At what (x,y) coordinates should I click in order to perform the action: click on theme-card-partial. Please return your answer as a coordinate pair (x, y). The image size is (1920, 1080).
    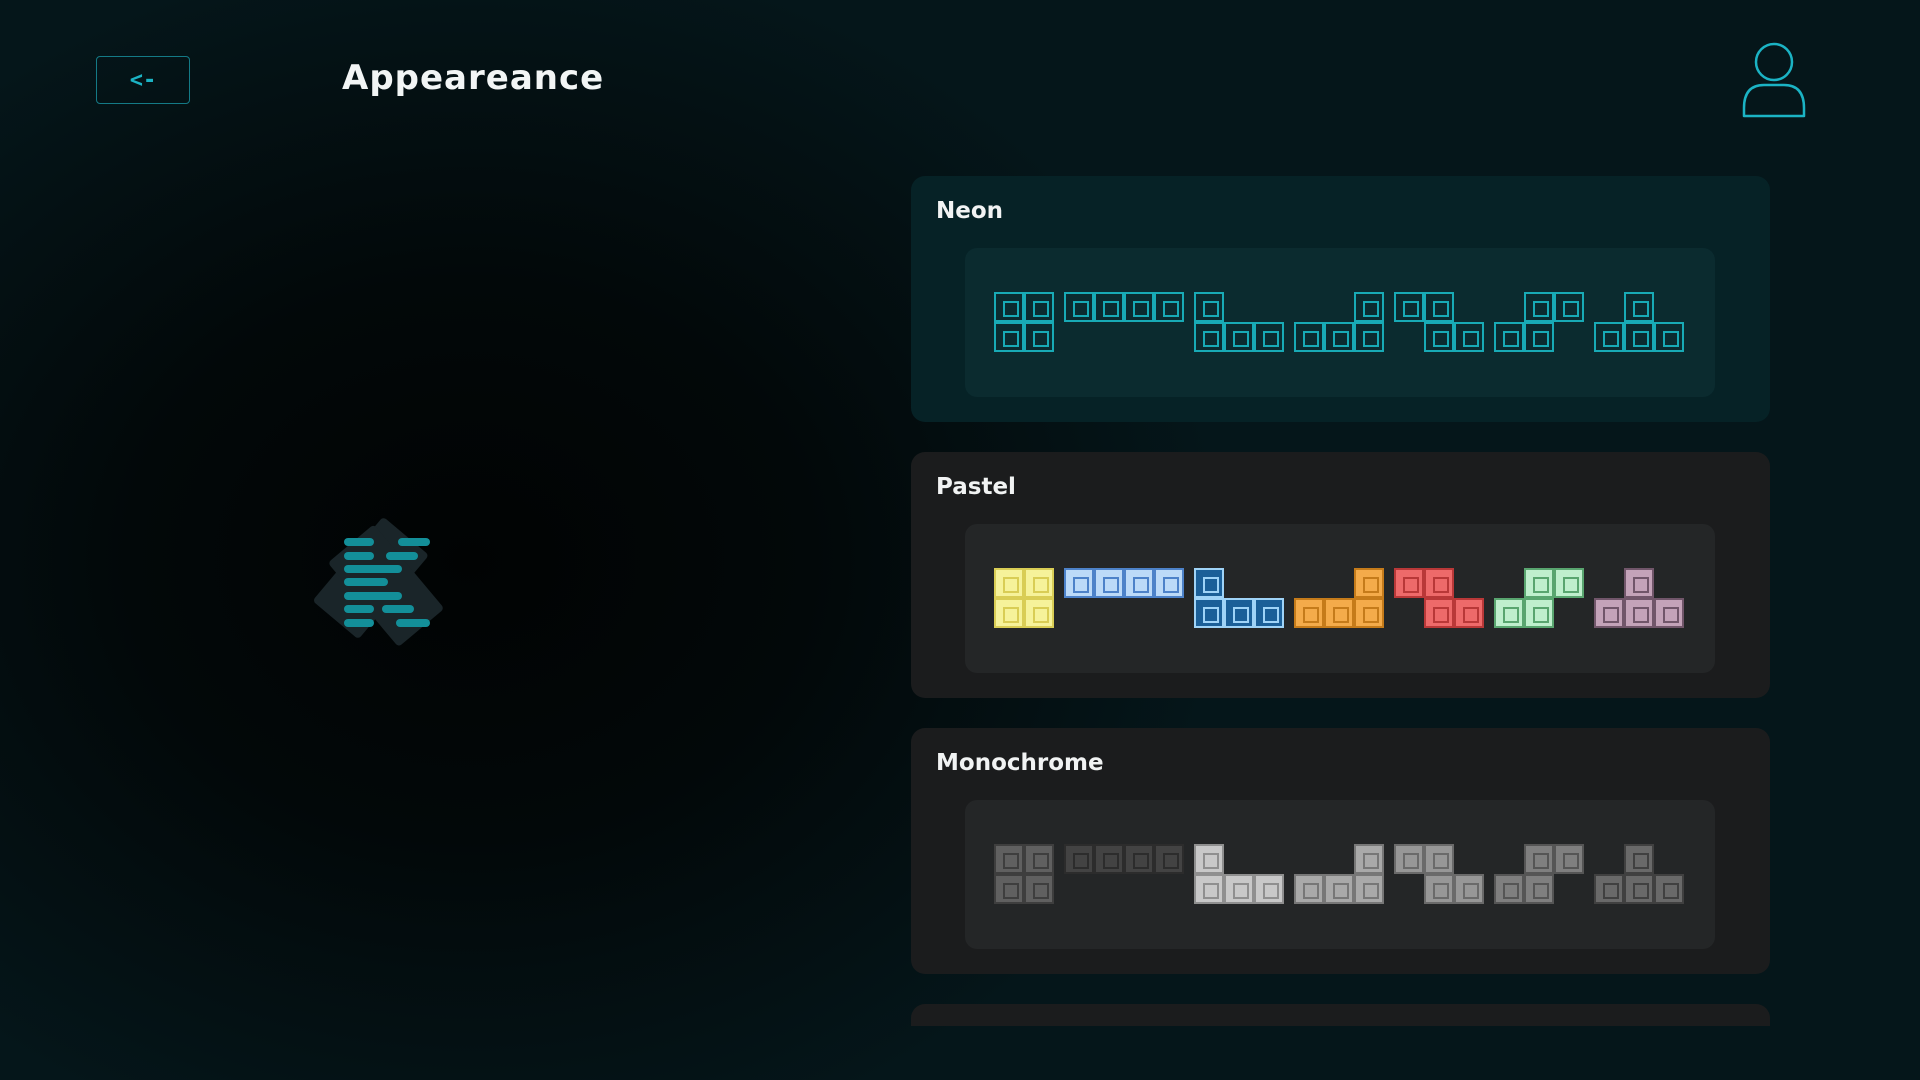
    Looking at the image, I should click on (1340, 1015).